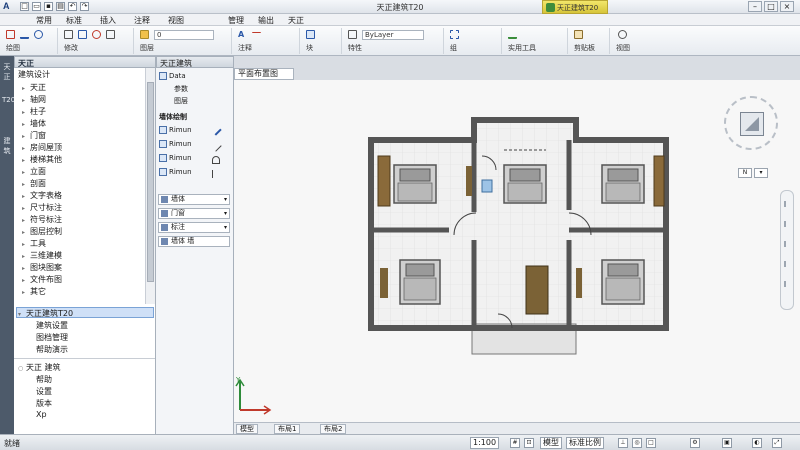  I want to click on redo-icon: ↷, so click(84, 6).